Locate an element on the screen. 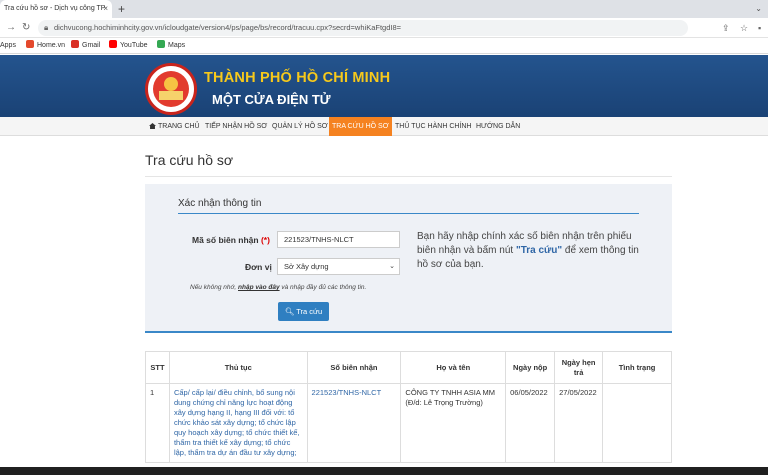 The image size is (768, 475). maps-icon is located at coordinates (161, 44).